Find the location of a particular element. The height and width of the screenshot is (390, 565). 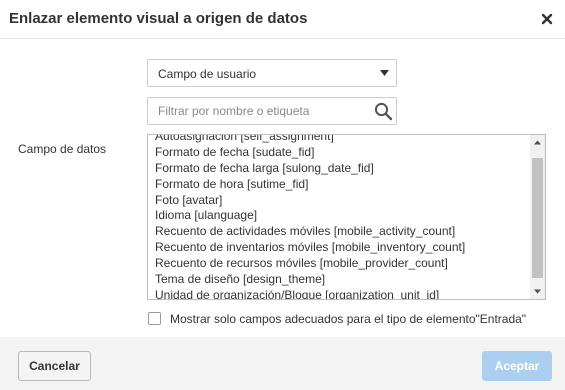

accept-button: Aceptar is located at coordinates (517, 366).